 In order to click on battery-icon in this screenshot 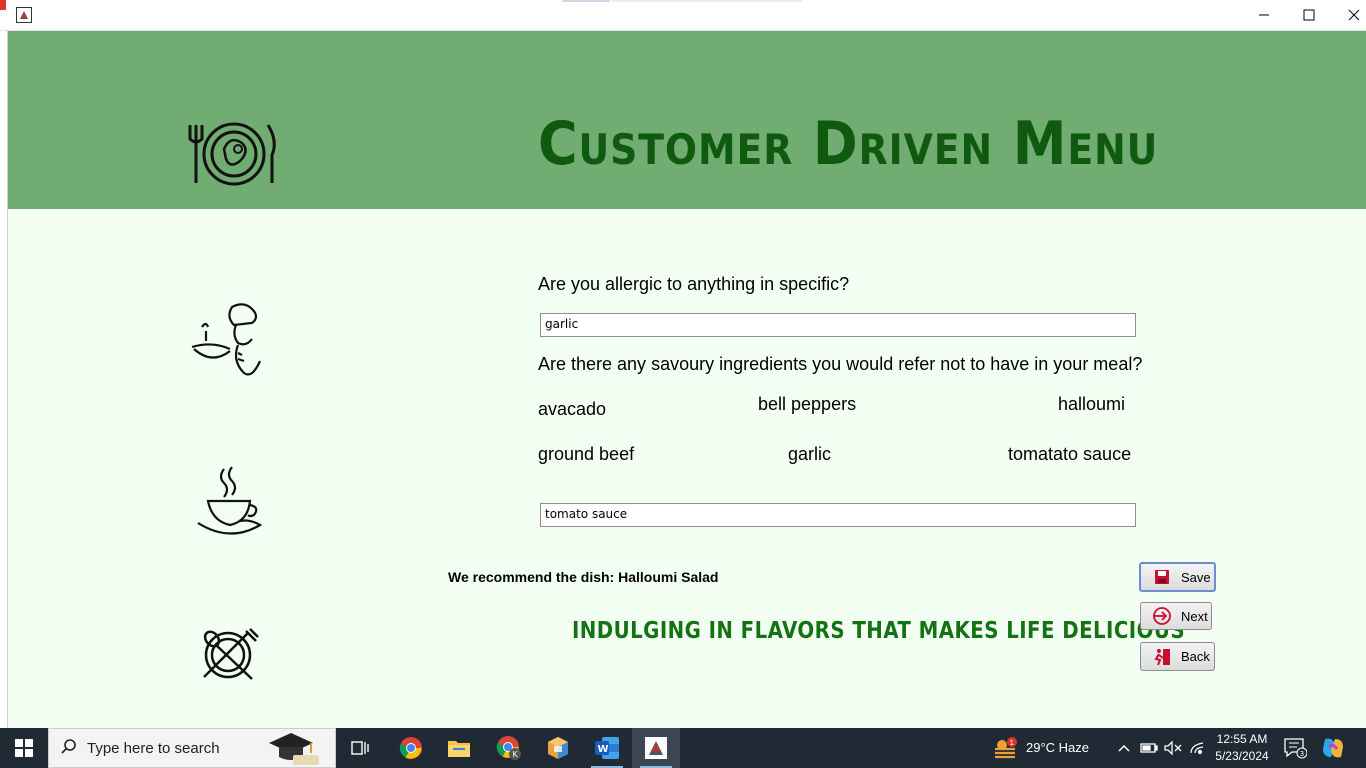, I will do `click(1149, 748)`.